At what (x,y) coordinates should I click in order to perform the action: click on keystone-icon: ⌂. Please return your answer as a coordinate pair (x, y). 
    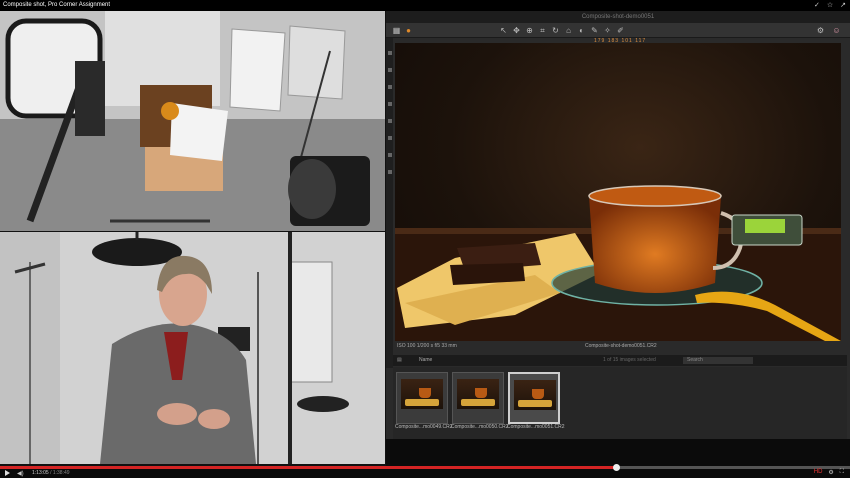
    Looking at the image, I should click on (568, 30).